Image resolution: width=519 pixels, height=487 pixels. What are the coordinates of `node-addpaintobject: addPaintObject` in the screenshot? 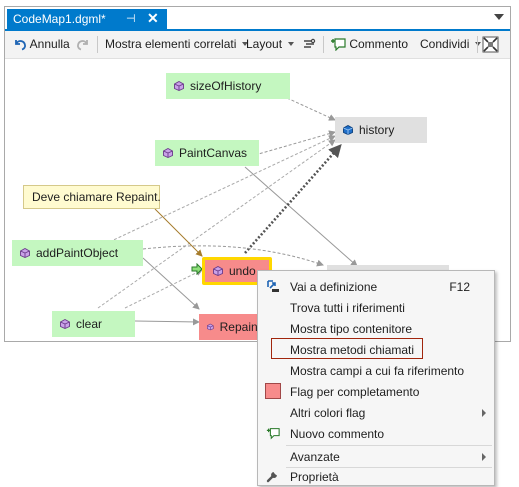 It's located at (77, 253).